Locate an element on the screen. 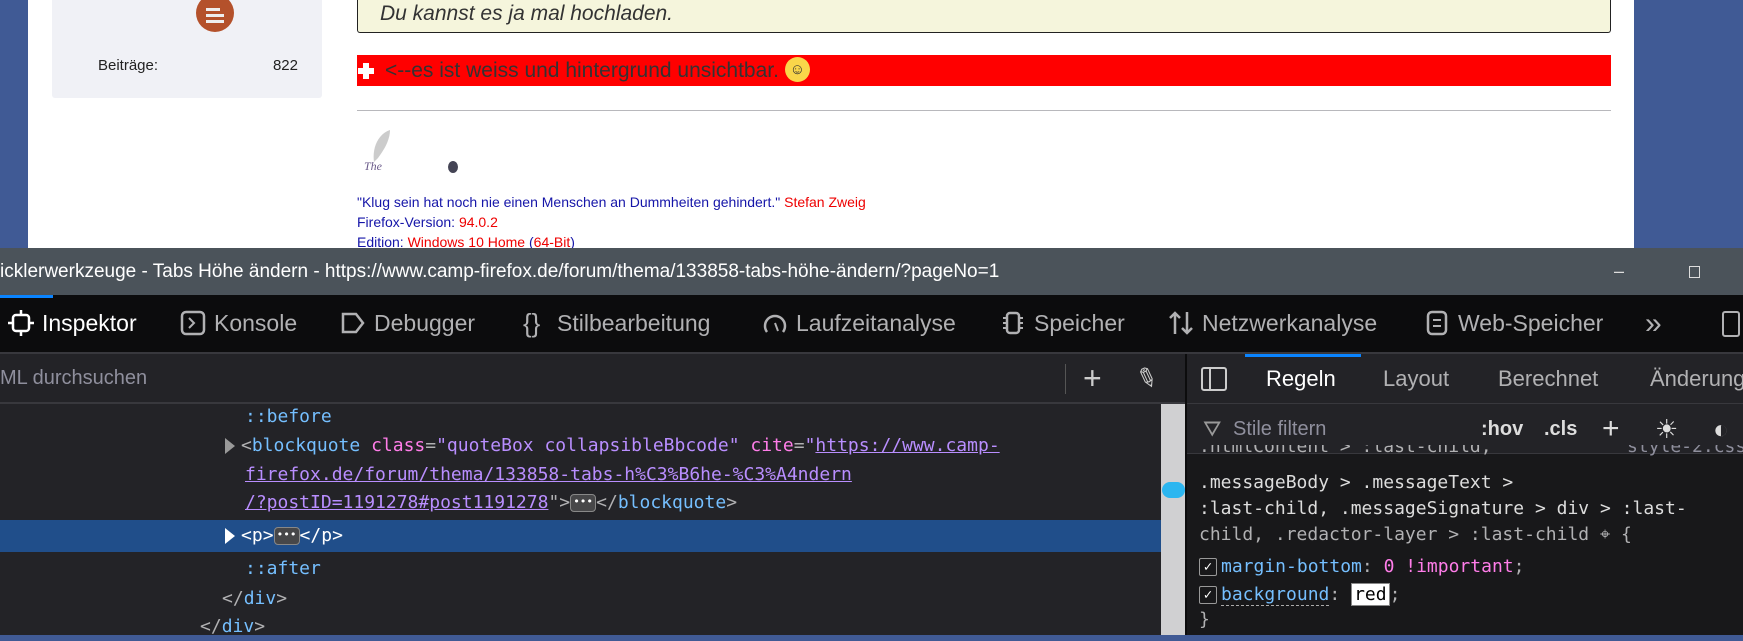  tab-inspector: Inspektor is located at coordinates (72, 323).